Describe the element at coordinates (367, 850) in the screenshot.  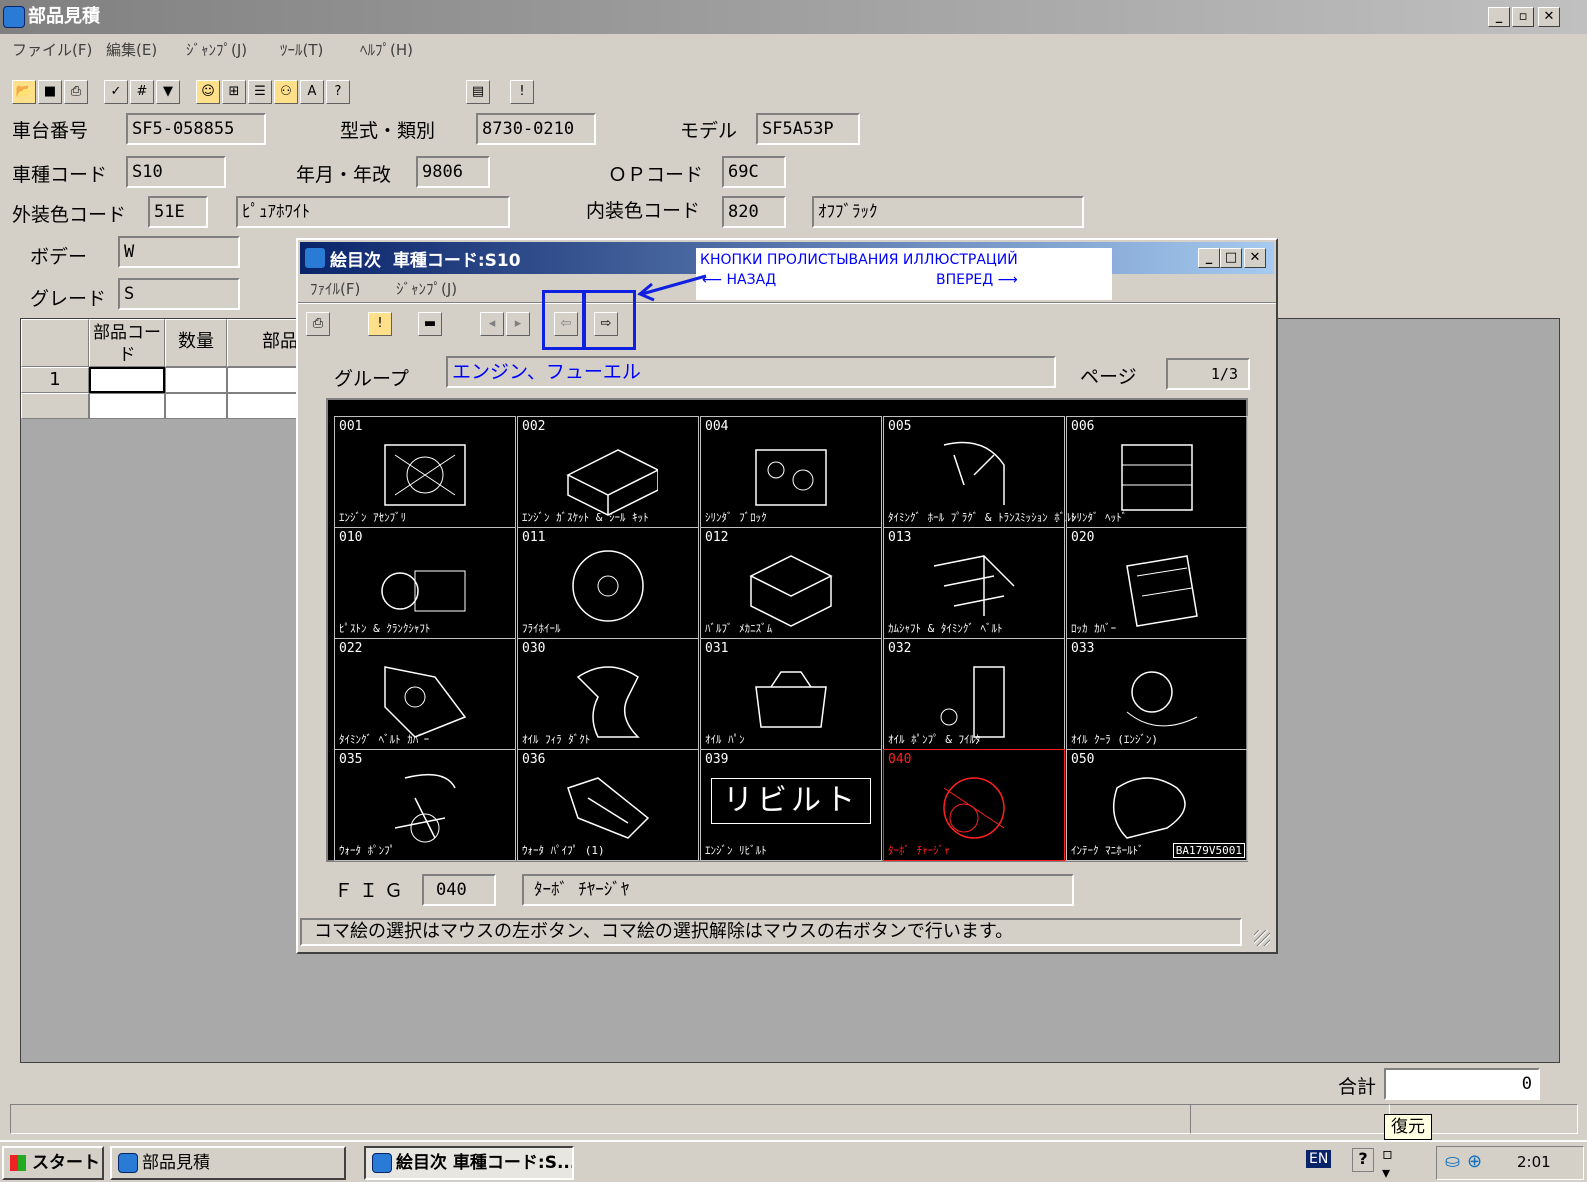
I see `tile-caption: ｳｫｰﾀ ﾎﾟﾝﾌﾟ` at that location.